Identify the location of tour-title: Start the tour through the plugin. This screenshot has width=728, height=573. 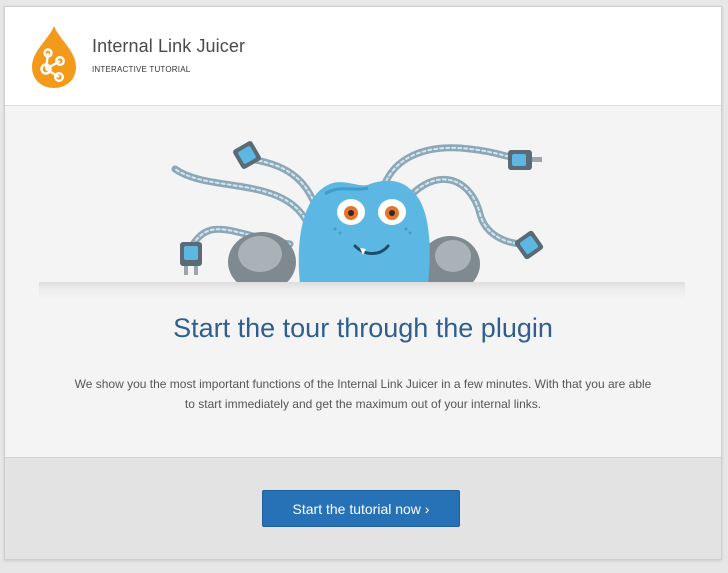
(363, 328).